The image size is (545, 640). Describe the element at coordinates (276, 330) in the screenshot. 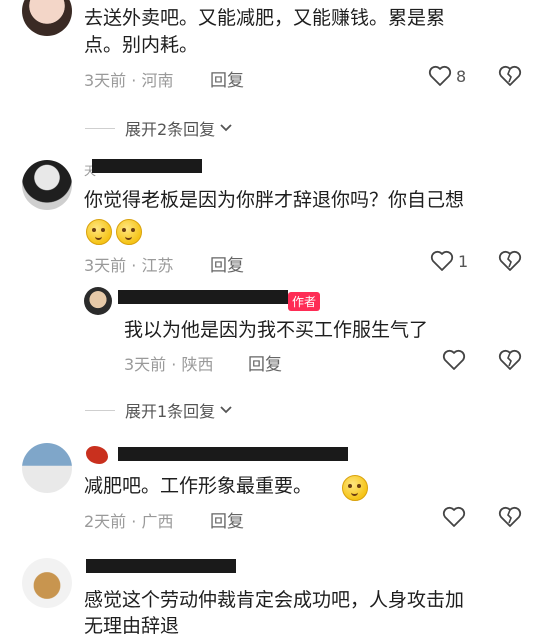

I see `reply-text: 我以为他是因为我不买工作服生气了` at that location.